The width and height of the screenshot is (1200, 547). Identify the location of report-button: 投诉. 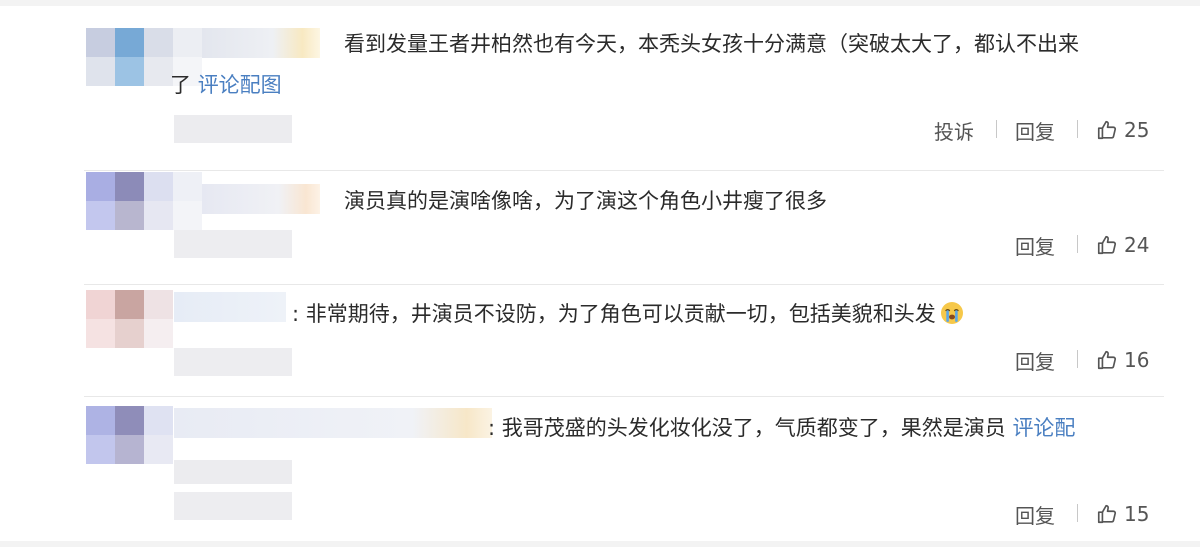
(954, 130).